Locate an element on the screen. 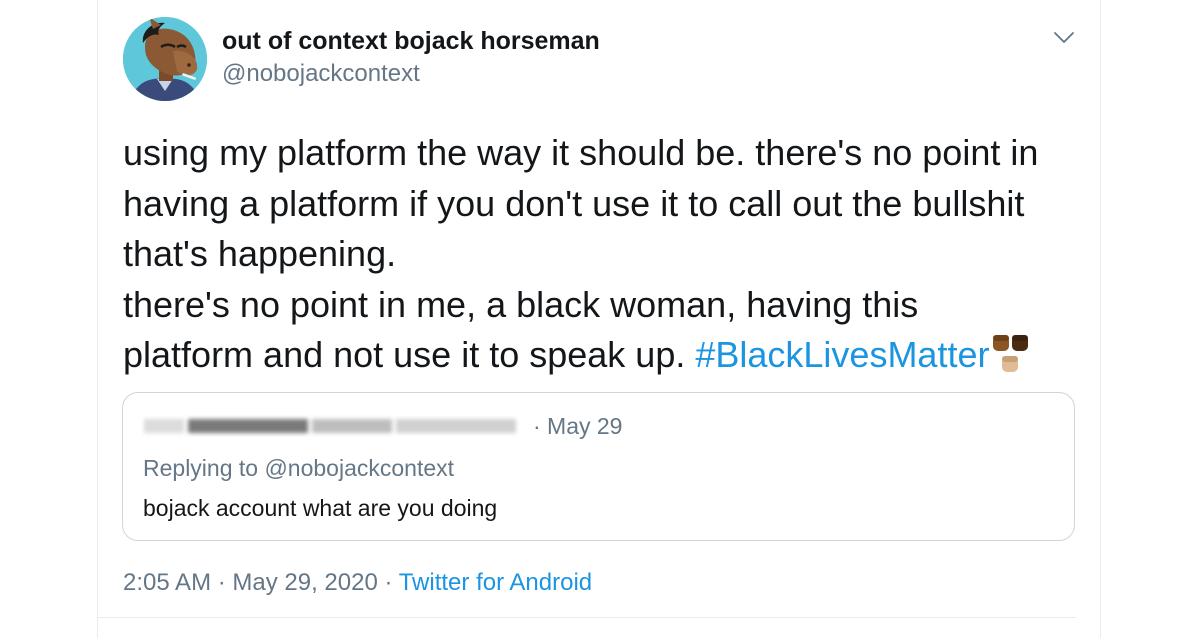 This screenshot has height=638, width=1200. raised-fist-emoji-icon is located at coordinates (1011, 353).